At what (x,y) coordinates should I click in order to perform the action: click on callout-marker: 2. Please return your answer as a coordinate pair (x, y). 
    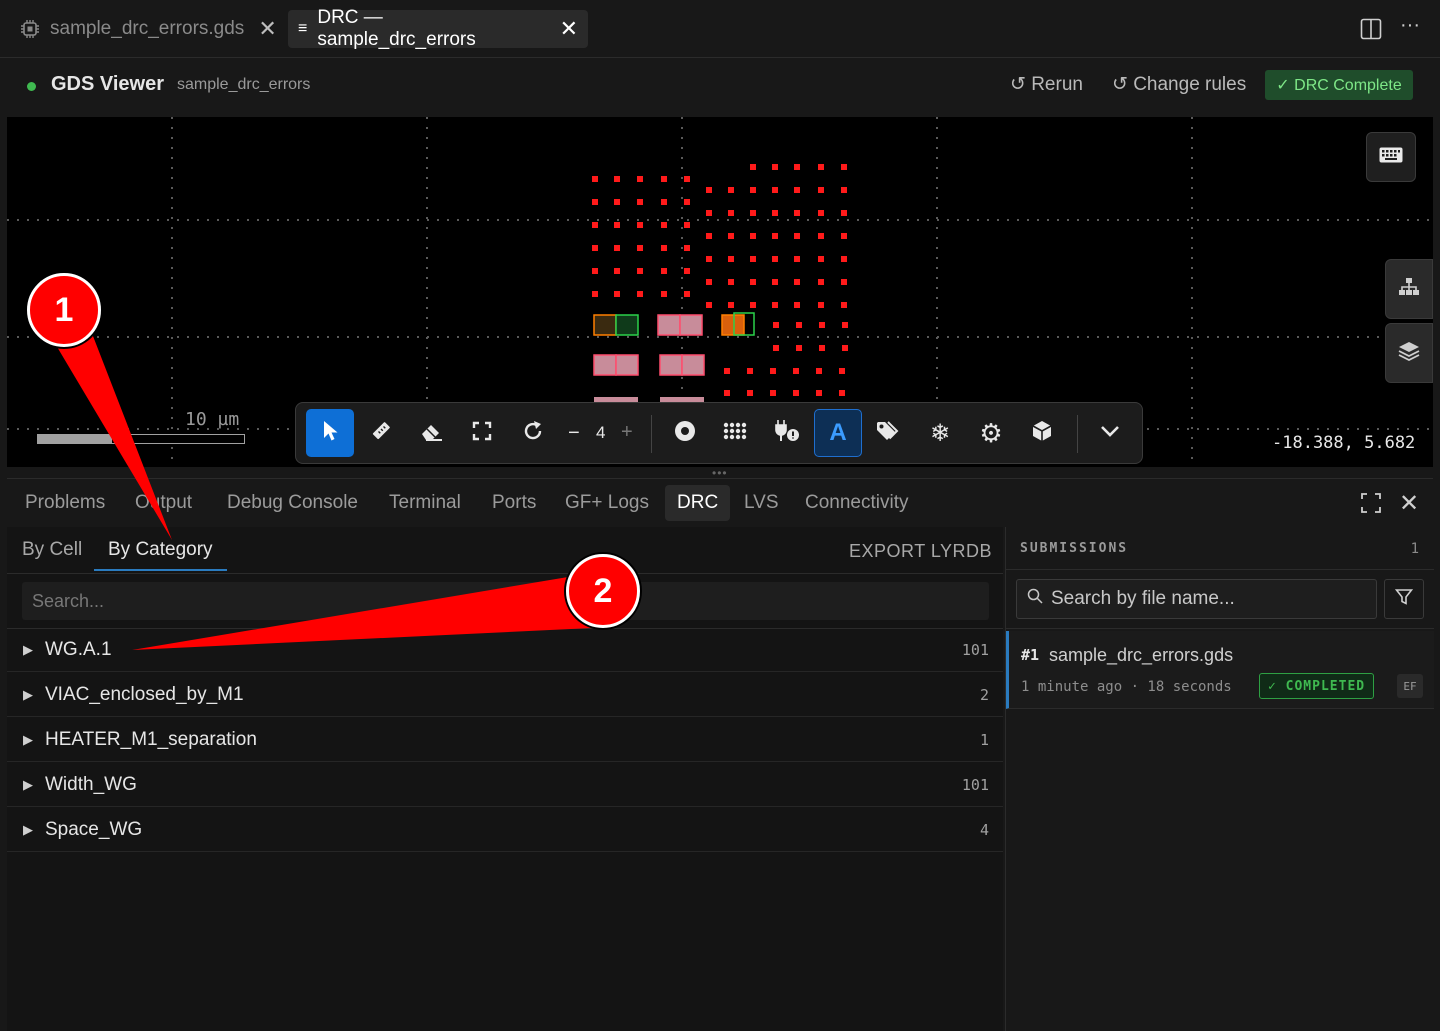
    Looking at the image, I should click on (603, 591).